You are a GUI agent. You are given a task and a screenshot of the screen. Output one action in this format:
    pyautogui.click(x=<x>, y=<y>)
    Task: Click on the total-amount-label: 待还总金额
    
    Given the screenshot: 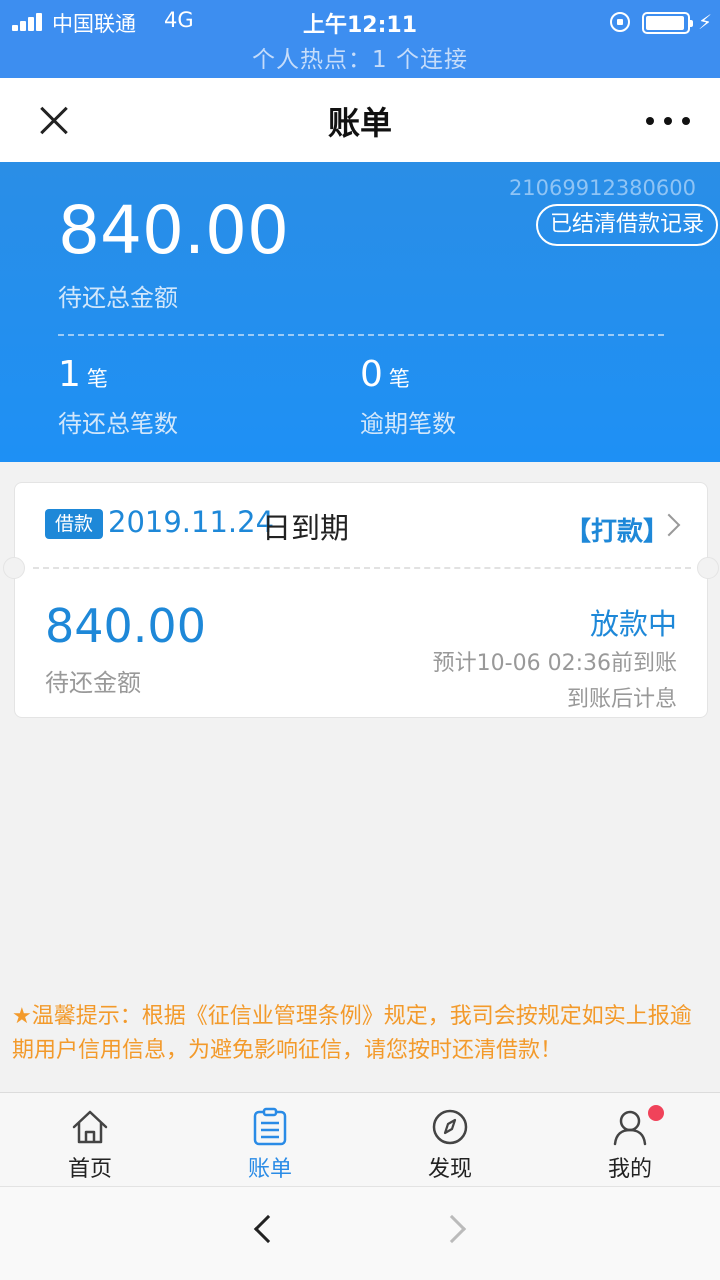 What is the action you would take?
    pyautogui.click(x=118, y=298)
    